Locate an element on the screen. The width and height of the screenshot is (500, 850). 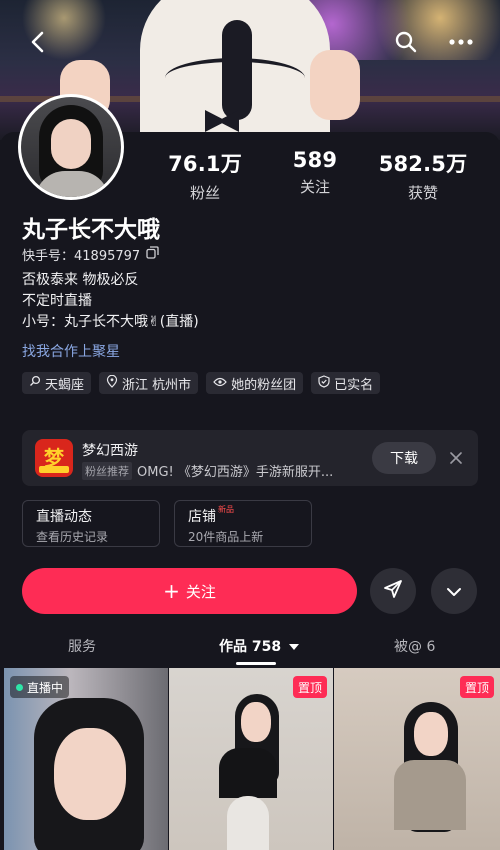
follow-button: + 关注 is located at coordinates (189, 591).